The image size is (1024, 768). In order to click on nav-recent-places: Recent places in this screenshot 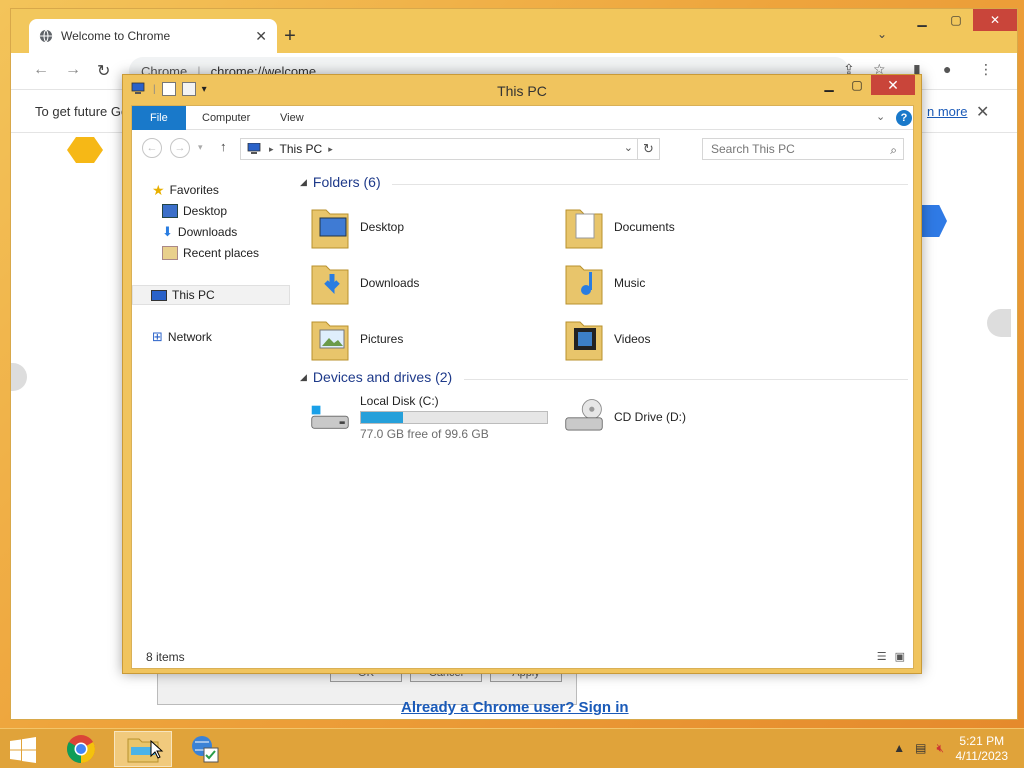, I will do `click(210, 253)`.